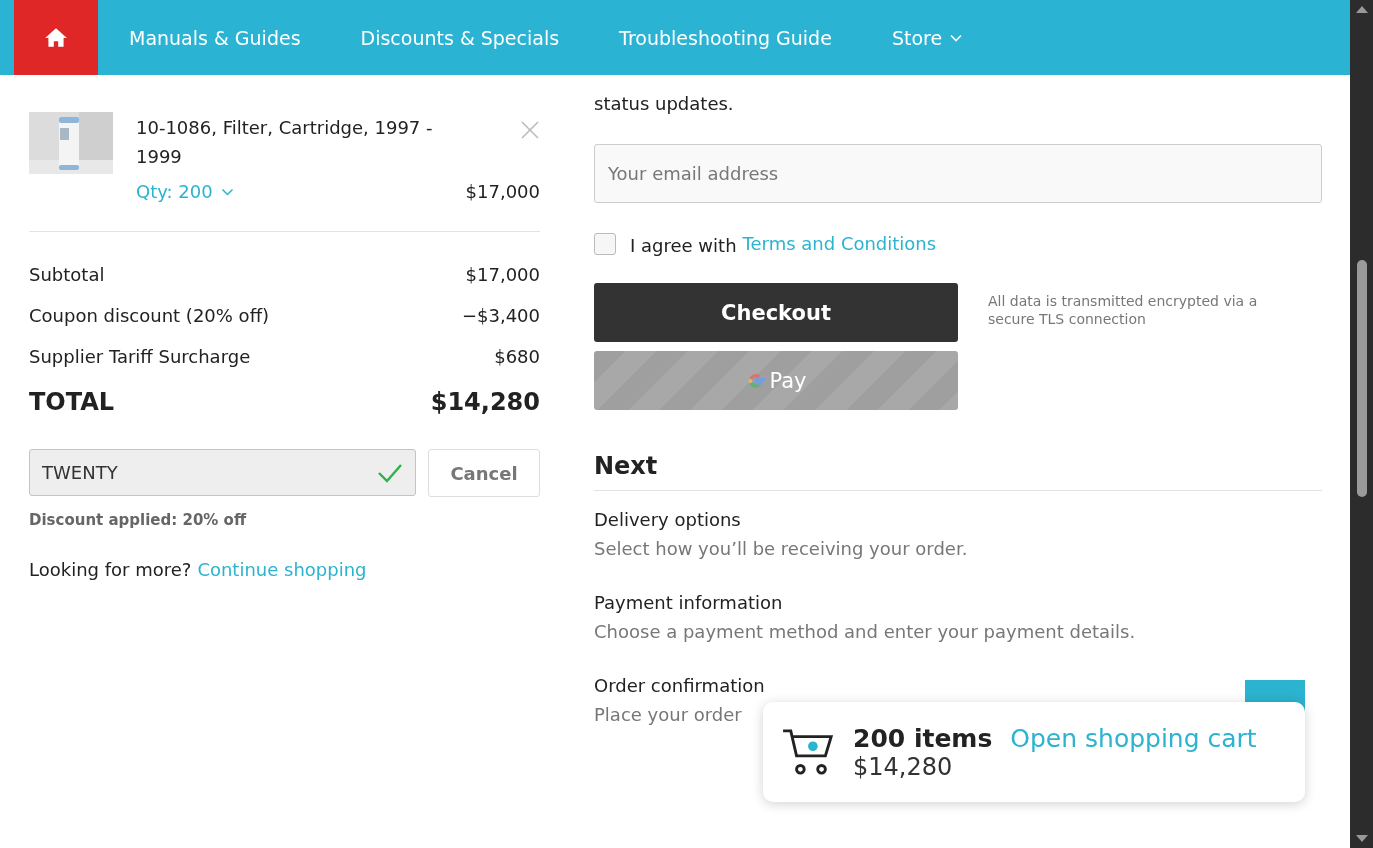 This screenshot has width=1373, height=848. Describe the element at coordinates (484, 473) in the screenshot. I see `cancel-button: Cancel` at that location.